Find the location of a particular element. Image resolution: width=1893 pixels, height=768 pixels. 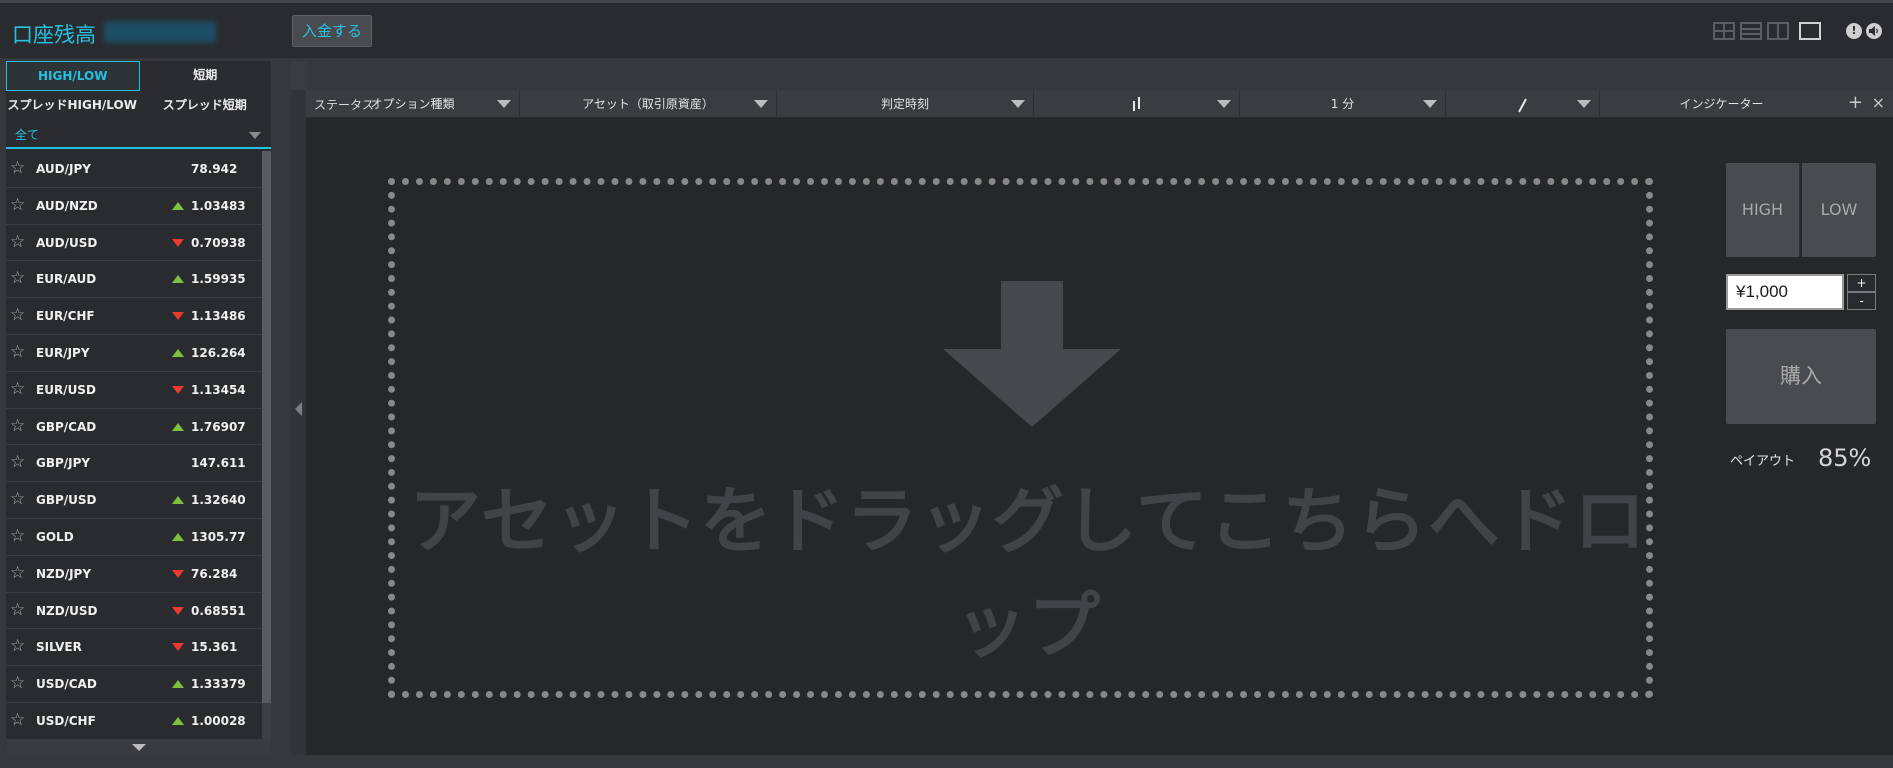

asset-name: GOLD is located at coordinates (55, 536).